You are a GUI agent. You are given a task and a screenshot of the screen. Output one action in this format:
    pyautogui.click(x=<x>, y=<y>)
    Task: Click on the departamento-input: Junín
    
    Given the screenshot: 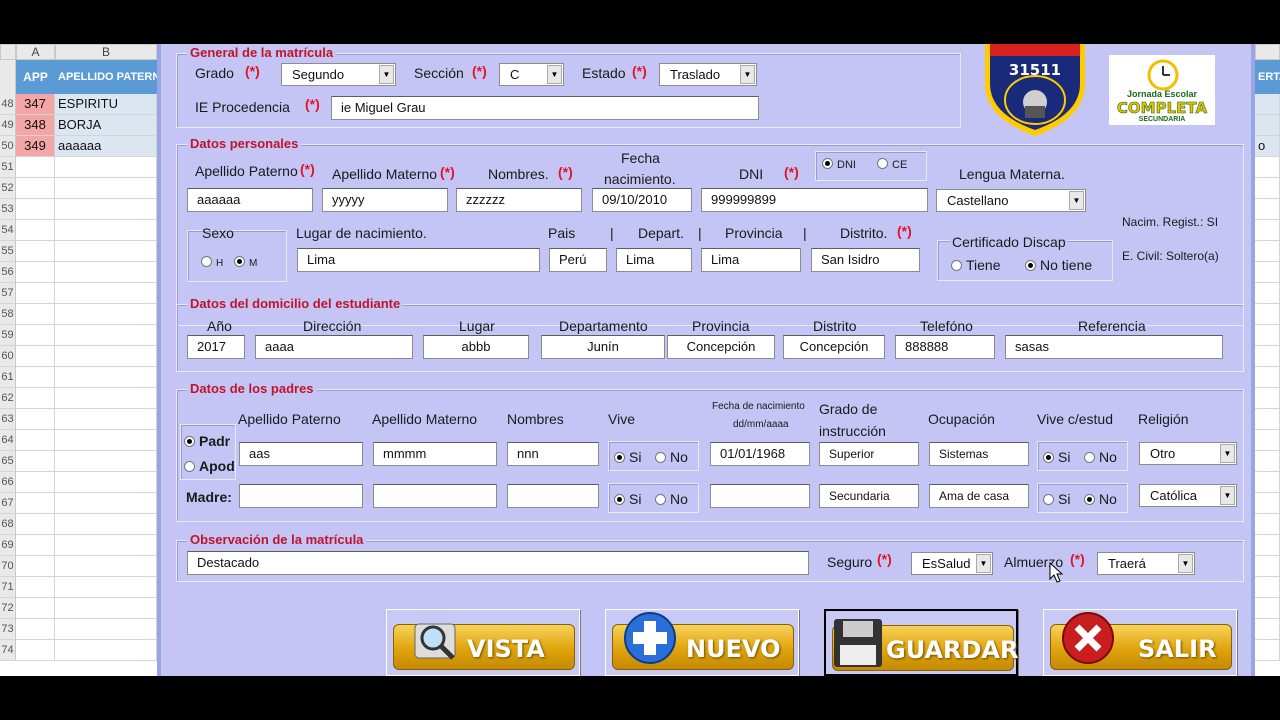 What is the action you would take?
    pyautogui.click(x=603, y=347)
    